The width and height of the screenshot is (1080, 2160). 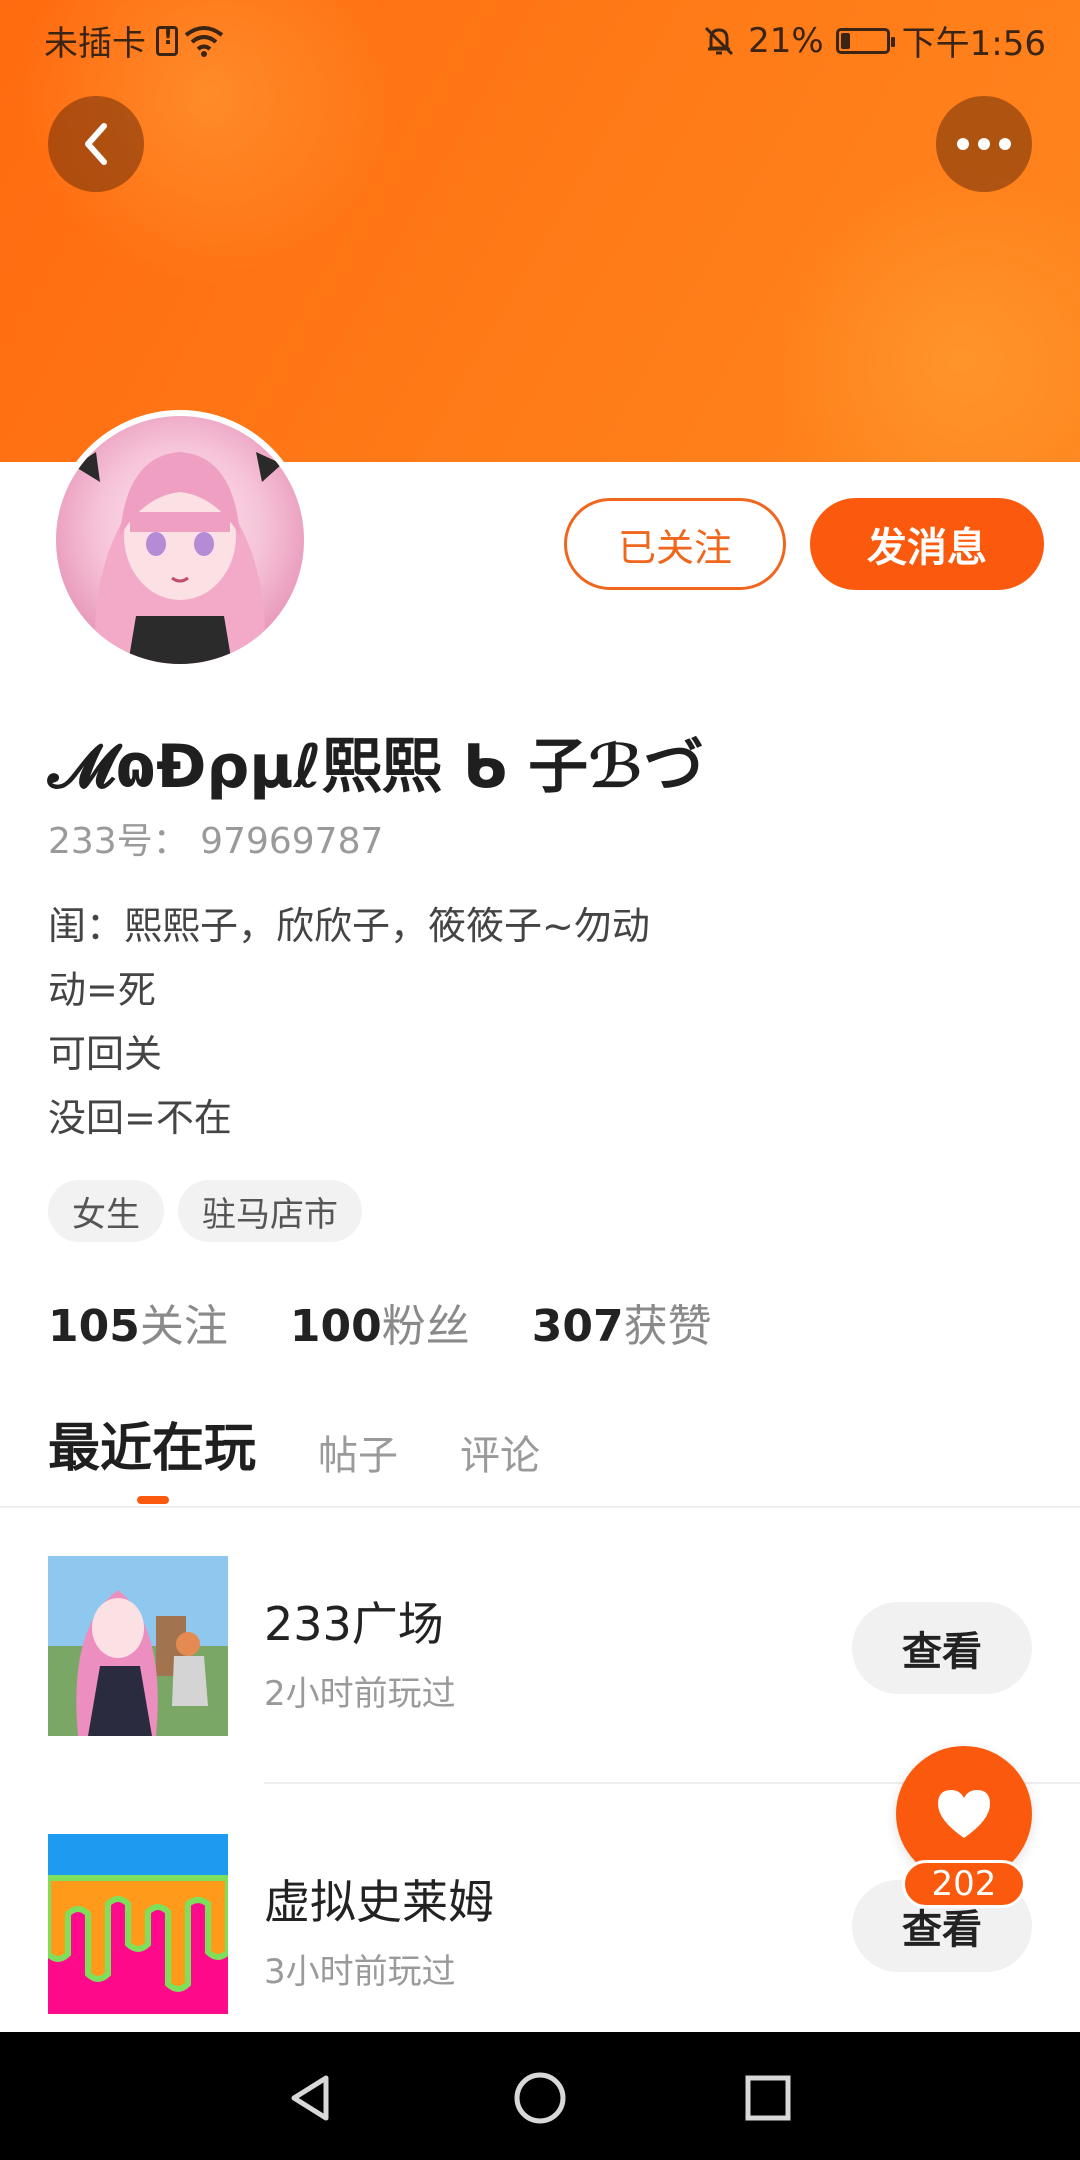 What do you see at coordinates (204, 41) in the screenshot?
I see `wifi-icon` at bounding box center [204, 41].